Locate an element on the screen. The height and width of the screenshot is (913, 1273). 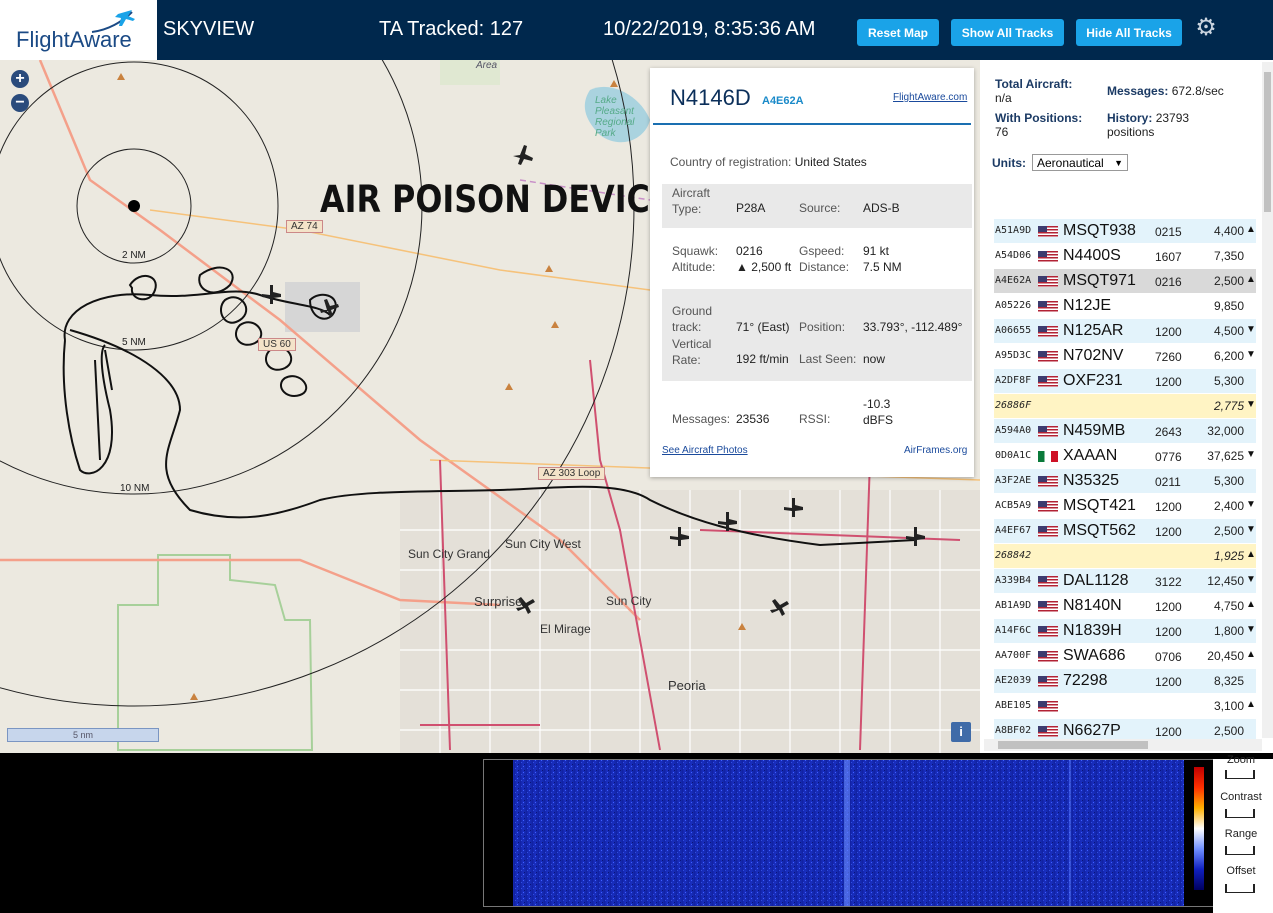
messages-rate: Messages: 672.8/sec is located at coordinates (1165, 91).